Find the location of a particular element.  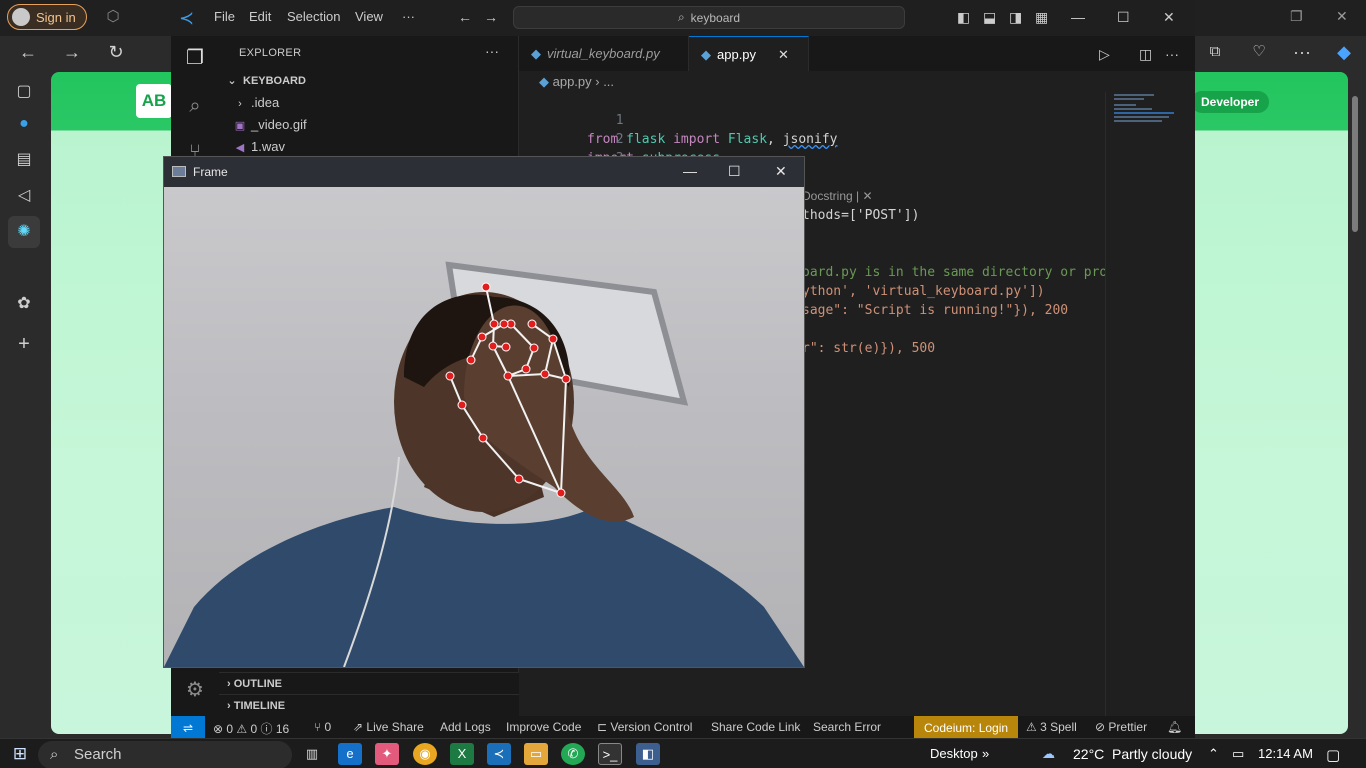

frame-maximize-icon: ☐ is located at coordinates (734, 171).